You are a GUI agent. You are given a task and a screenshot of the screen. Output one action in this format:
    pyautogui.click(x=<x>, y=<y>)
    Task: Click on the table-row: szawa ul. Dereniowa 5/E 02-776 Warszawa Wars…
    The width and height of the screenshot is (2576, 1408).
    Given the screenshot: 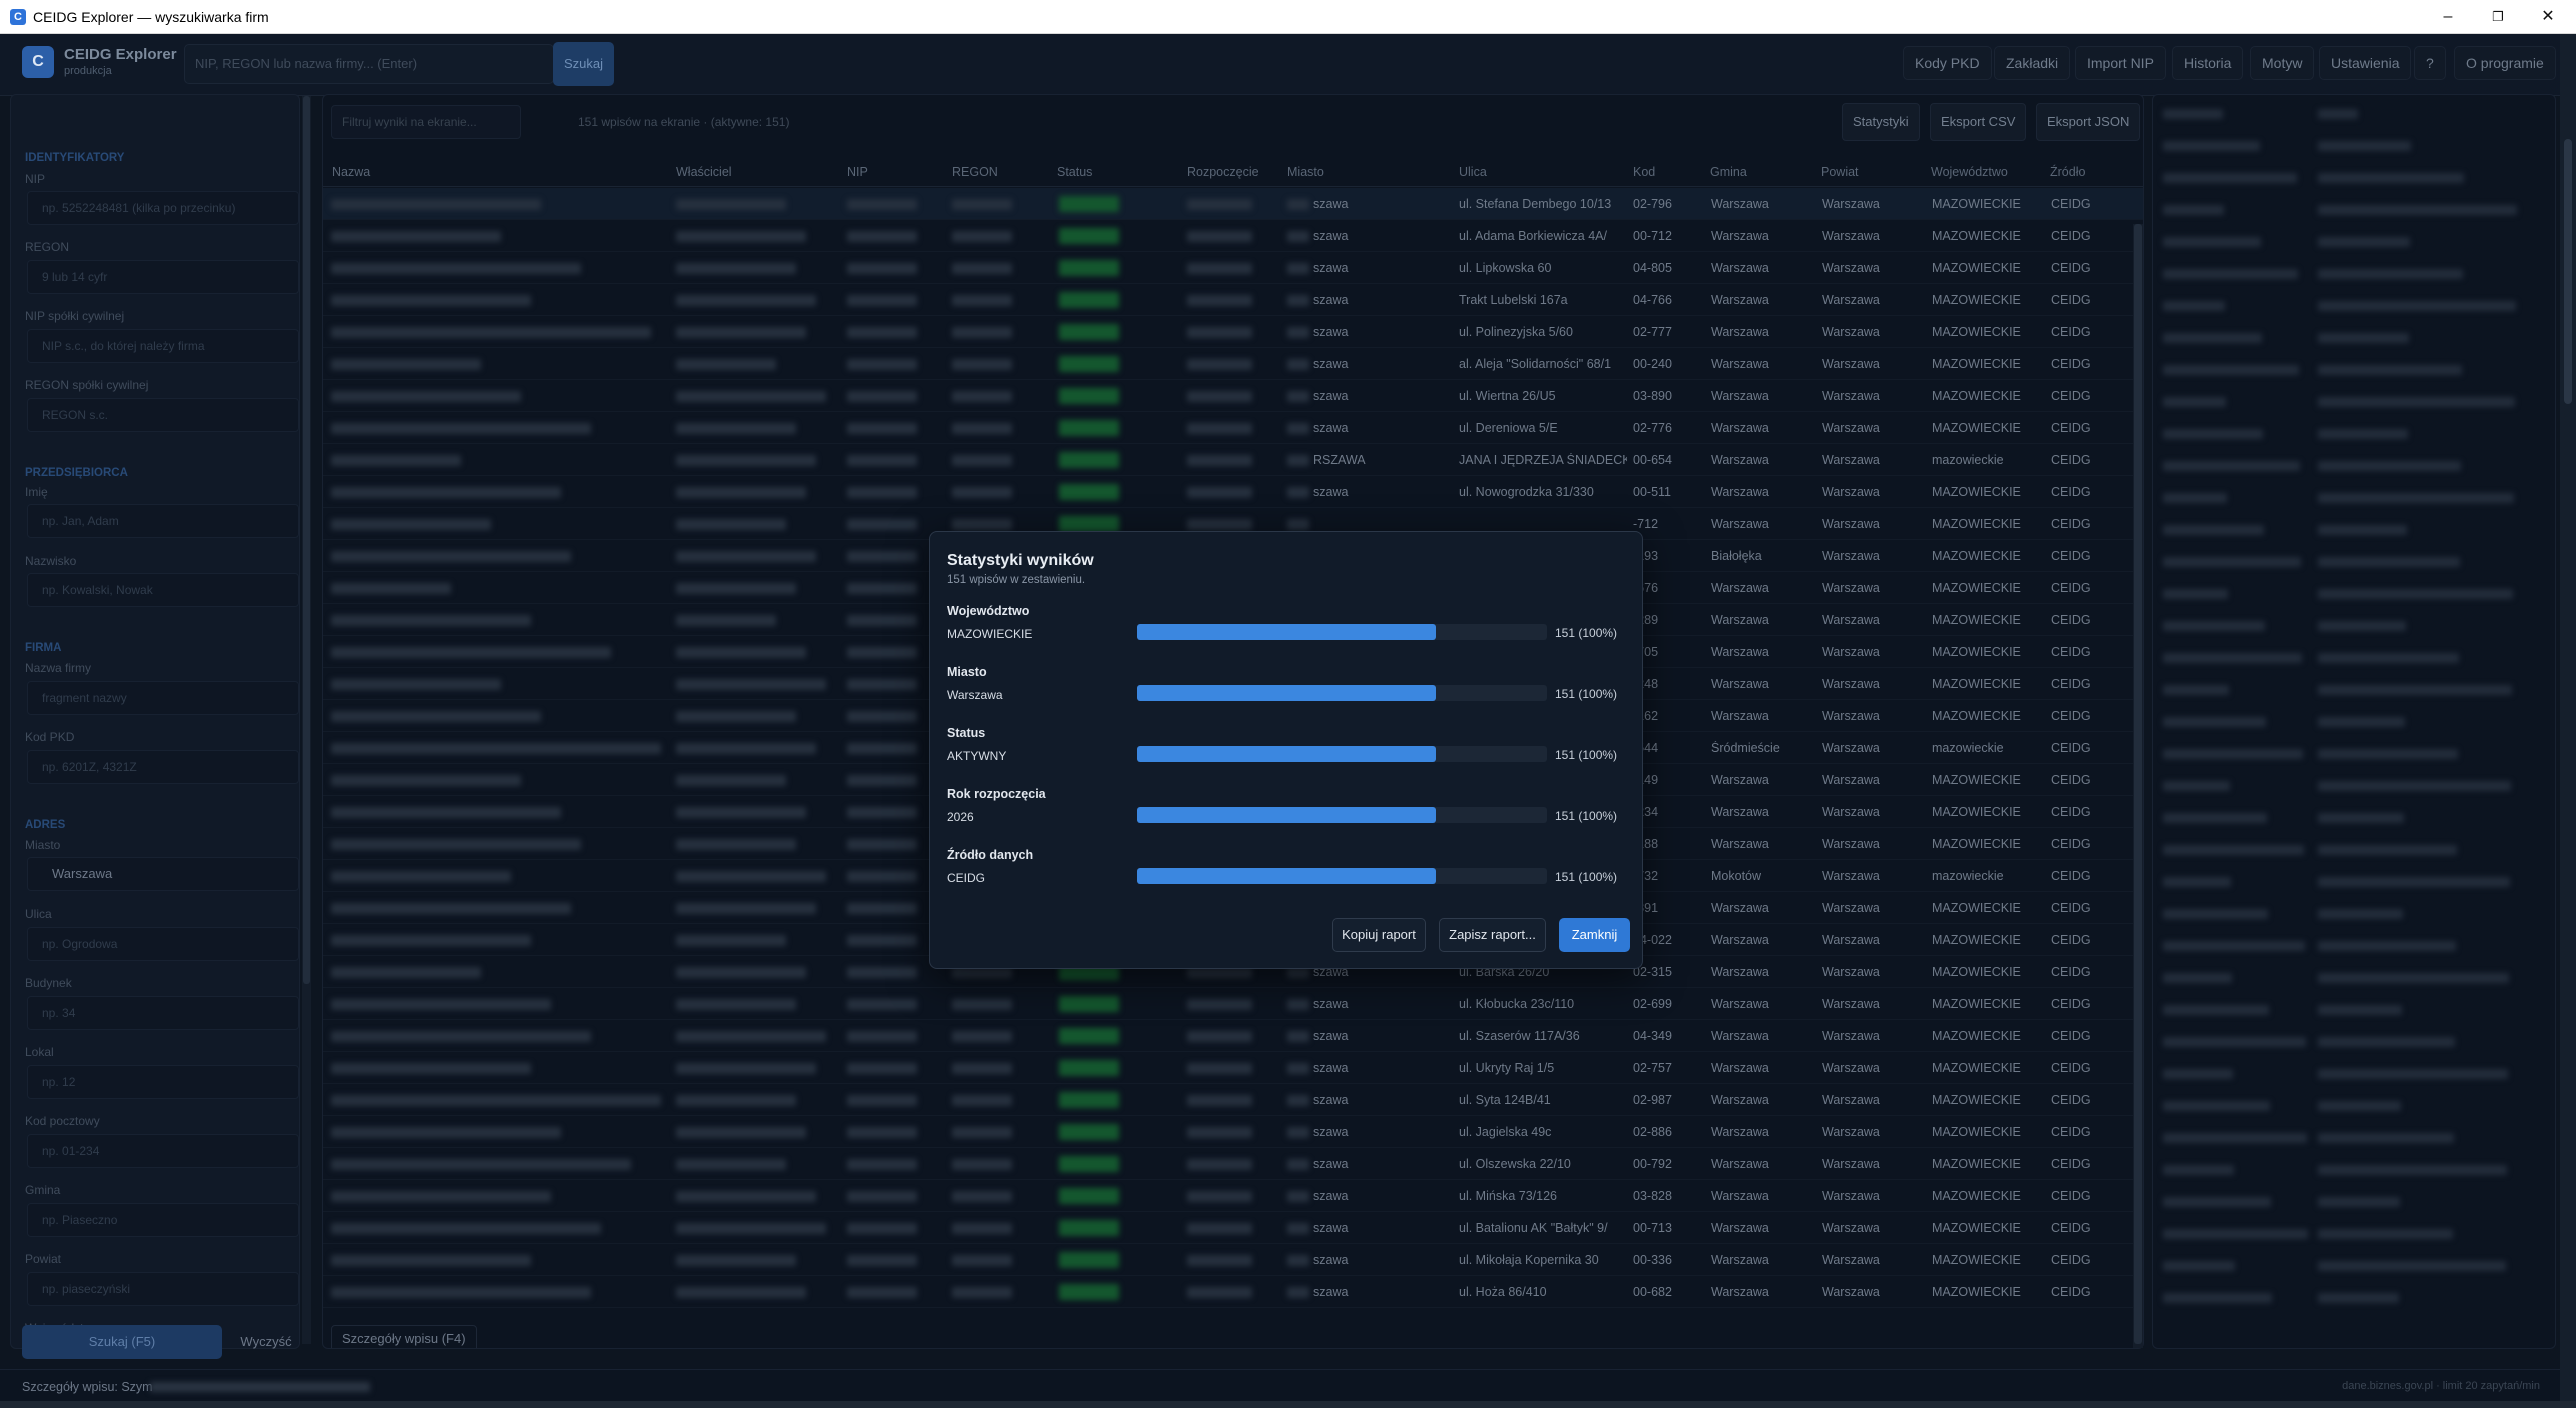 What is the action you would take?
    pyautogui.click(x=1233, y=428)
    